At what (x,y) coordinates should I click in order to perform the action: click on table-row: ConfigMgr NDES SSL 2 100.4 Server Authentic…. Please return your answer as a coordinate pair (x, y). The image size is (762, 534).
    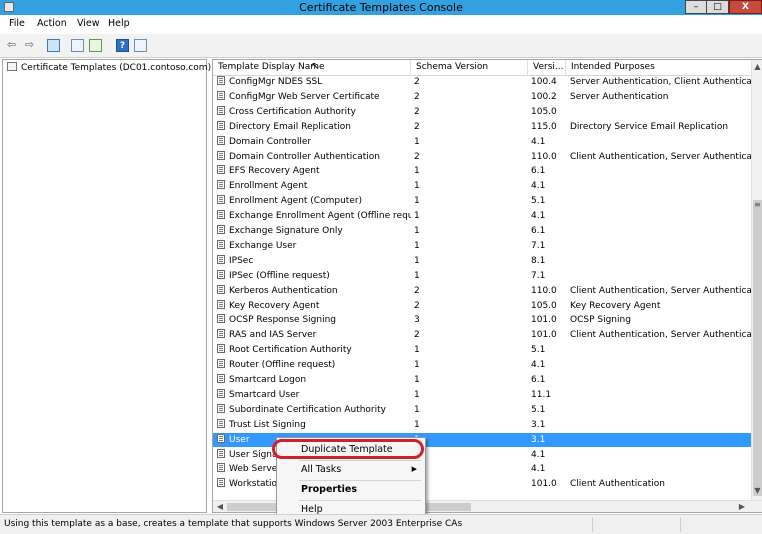
    Looking at the image, I should click on (482, 82).